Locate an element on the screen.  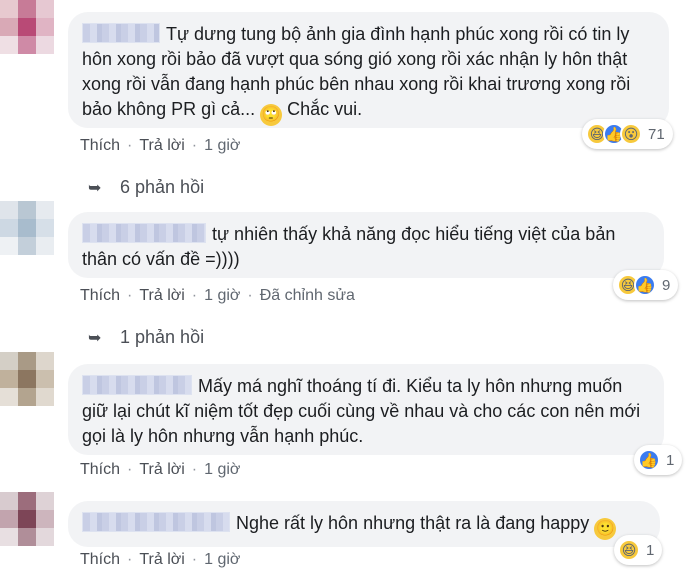
reaction-count: 9 is located at coordinates (666, 285).